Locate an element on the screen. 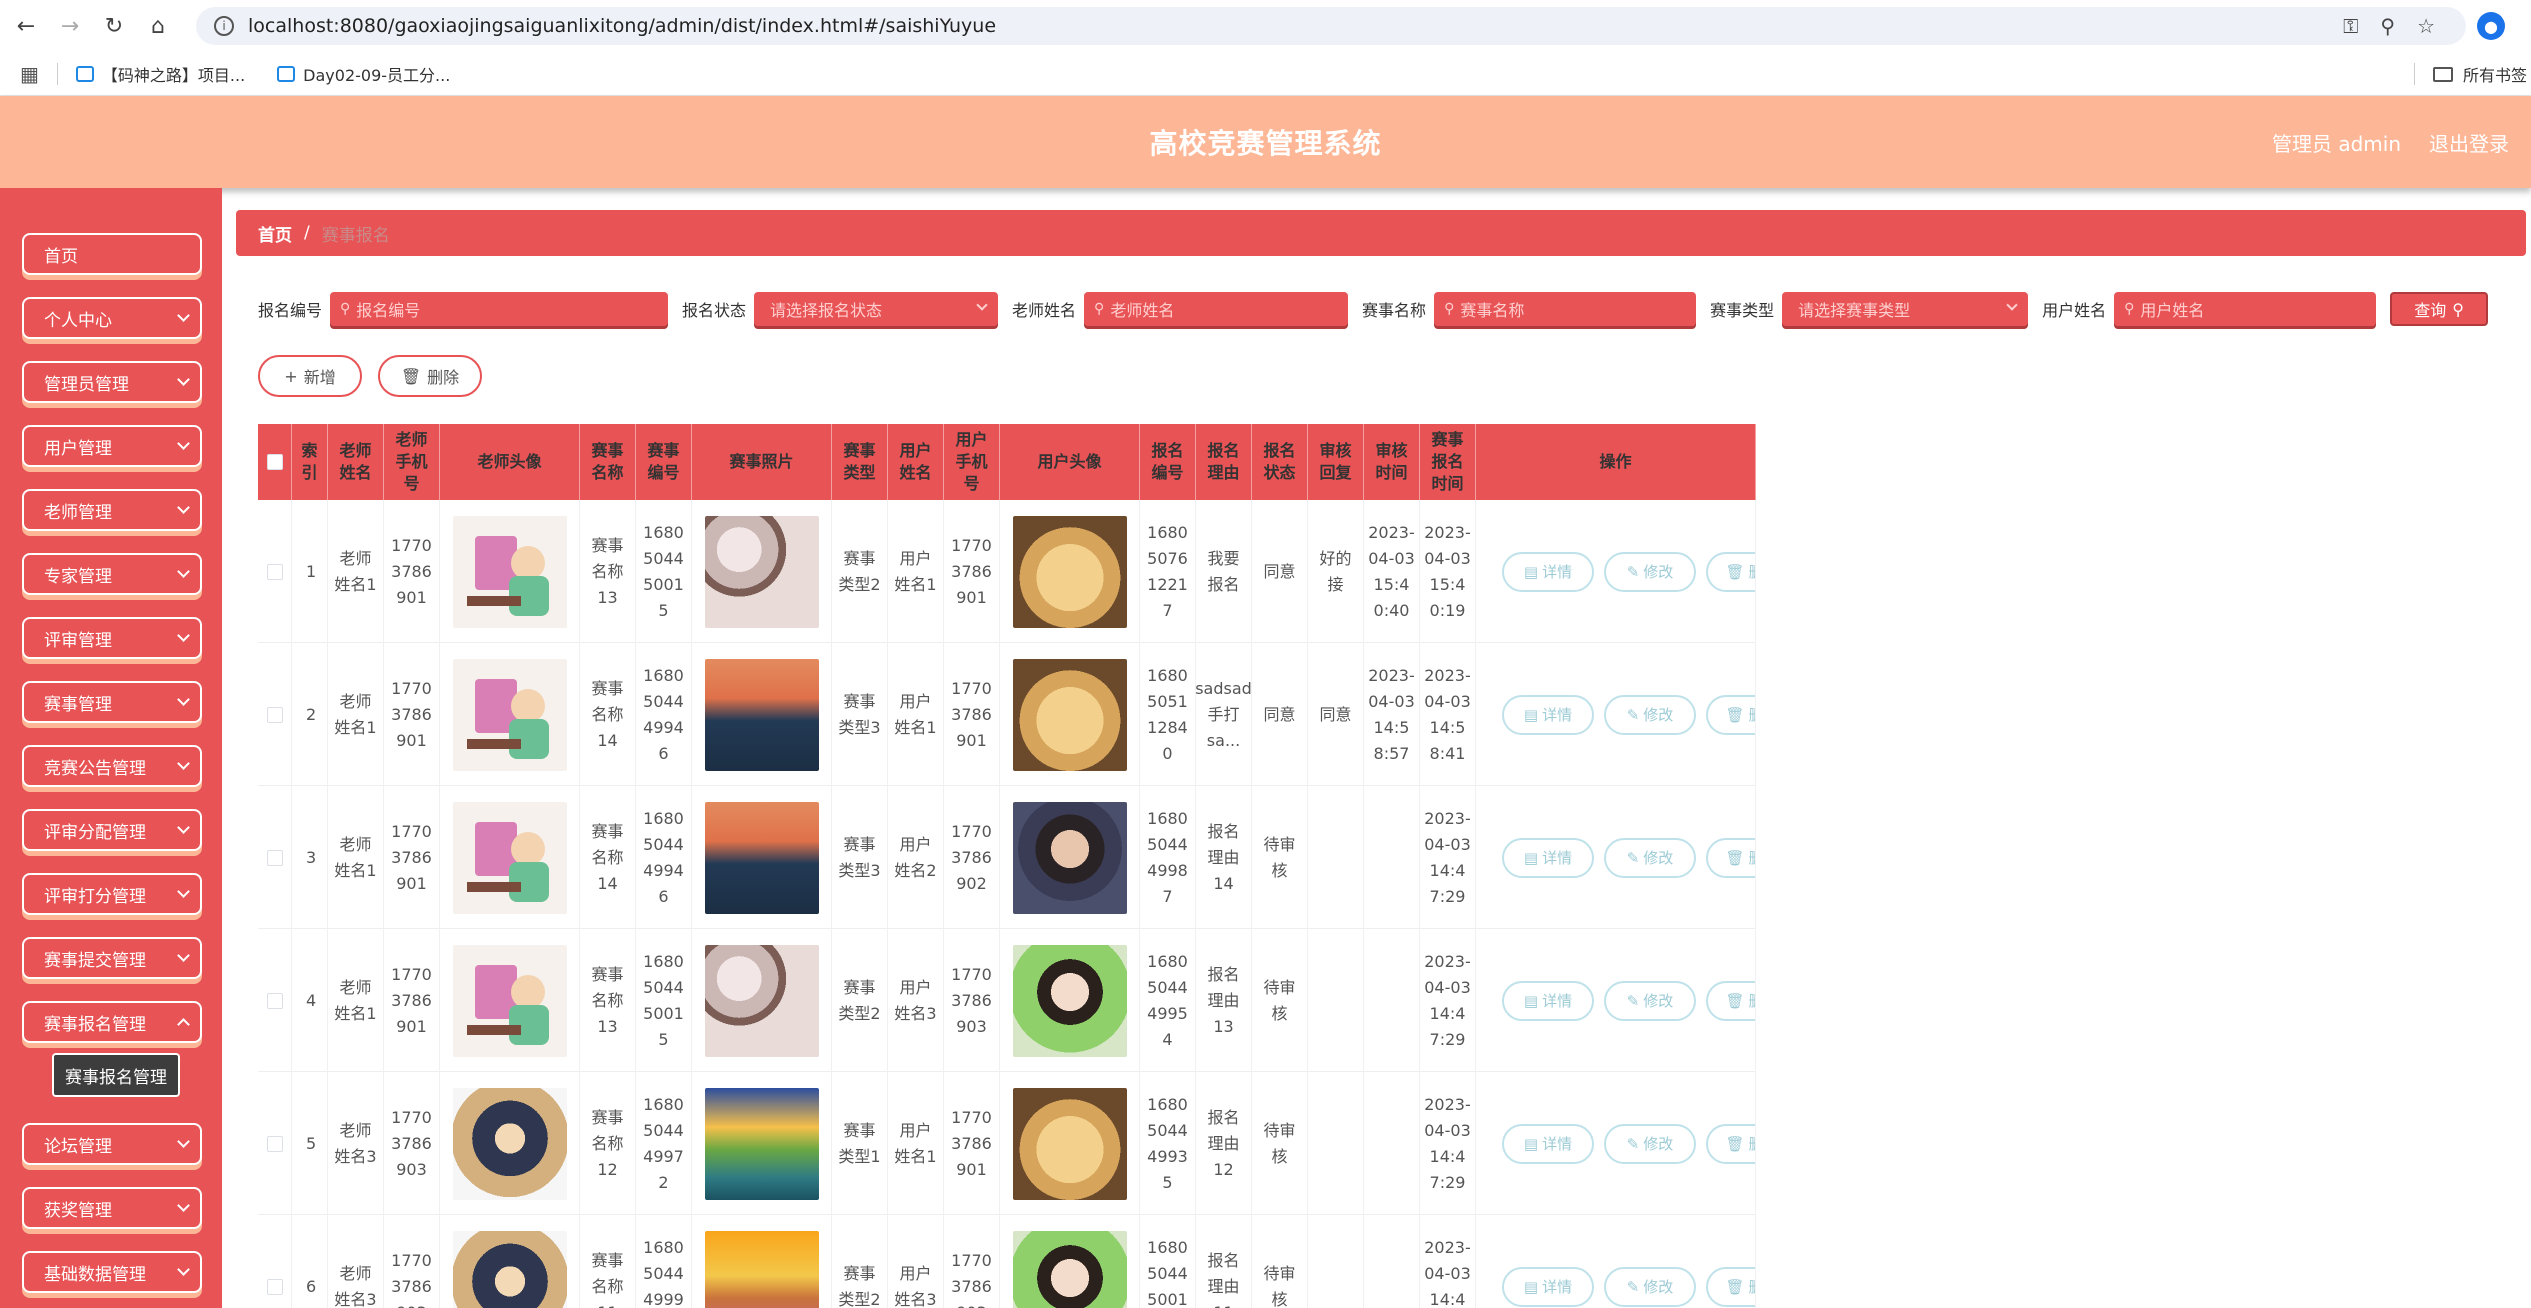  competition-type-select: 请选择赛事类型 is located at coordinates (1905, 309).